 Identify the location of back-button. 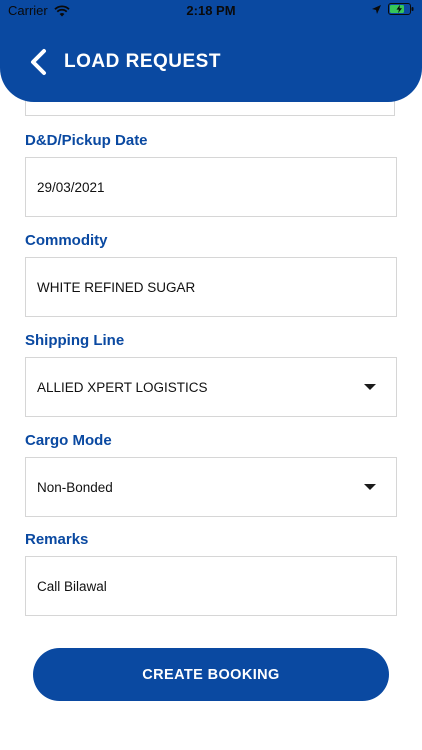
(39, 62).